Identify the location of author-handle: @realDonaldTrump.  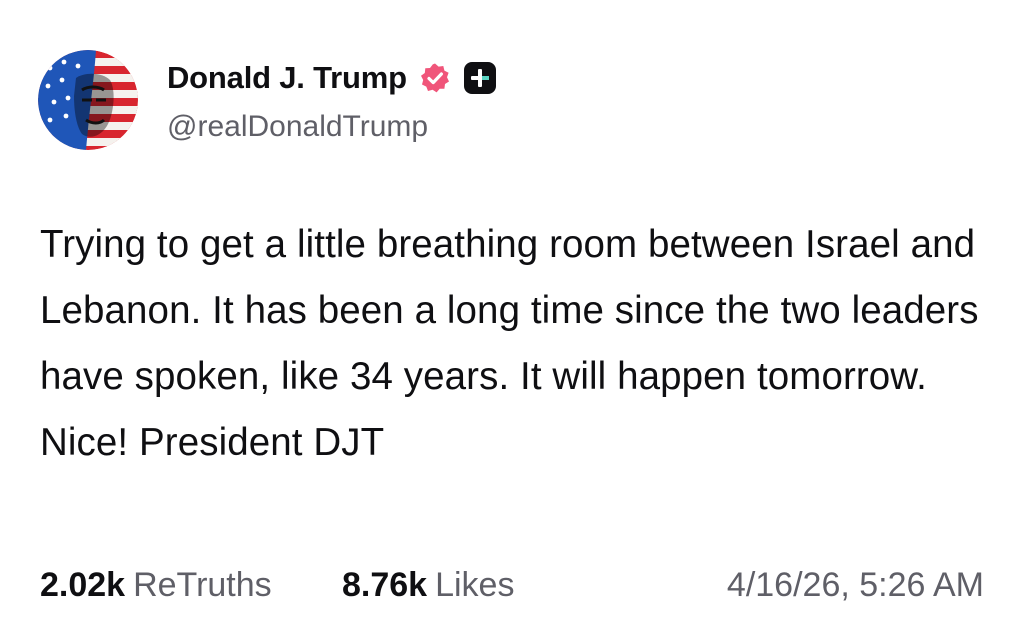
(297, 127).